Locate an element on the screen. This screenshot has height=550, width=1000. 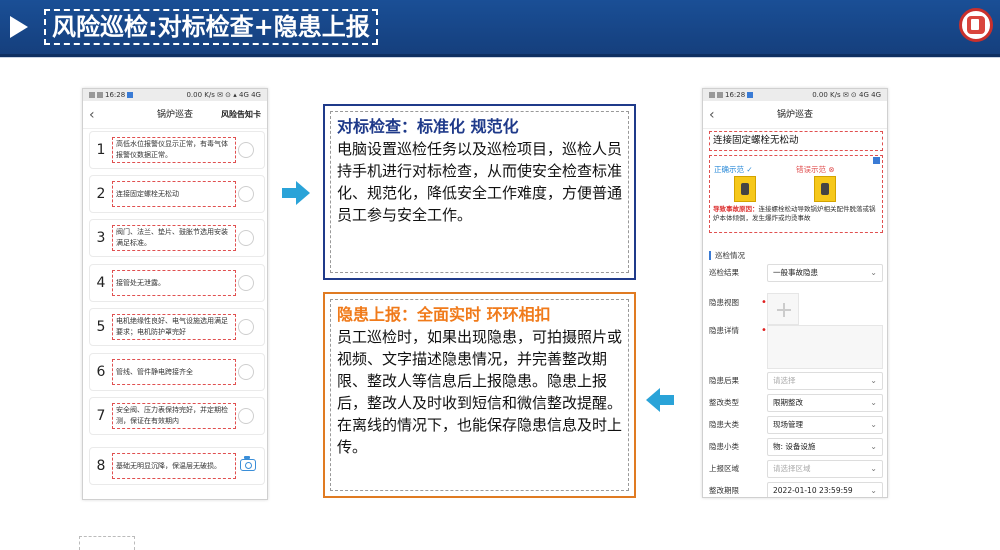
subcategory-select: 物: 设备设施 ⌄ is located at coordinates (825, 447).